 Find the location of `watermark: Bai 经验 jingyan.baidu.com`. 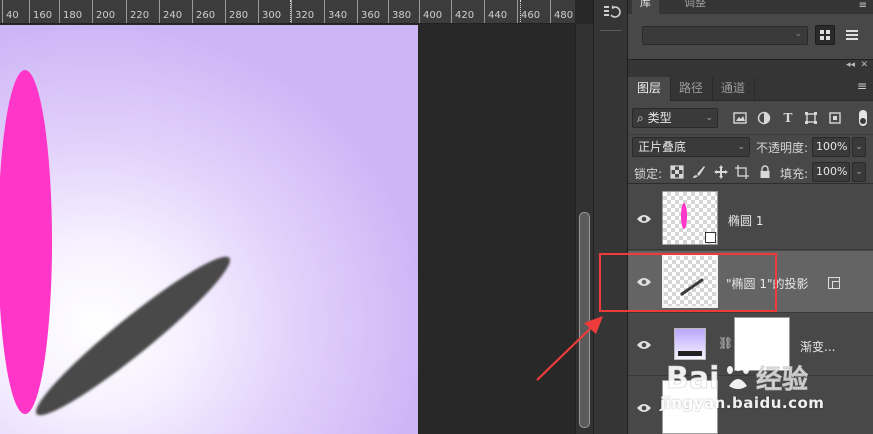

watermark: Bai 经验 jingyan.baidu.com is located at coordinates (760, 388).